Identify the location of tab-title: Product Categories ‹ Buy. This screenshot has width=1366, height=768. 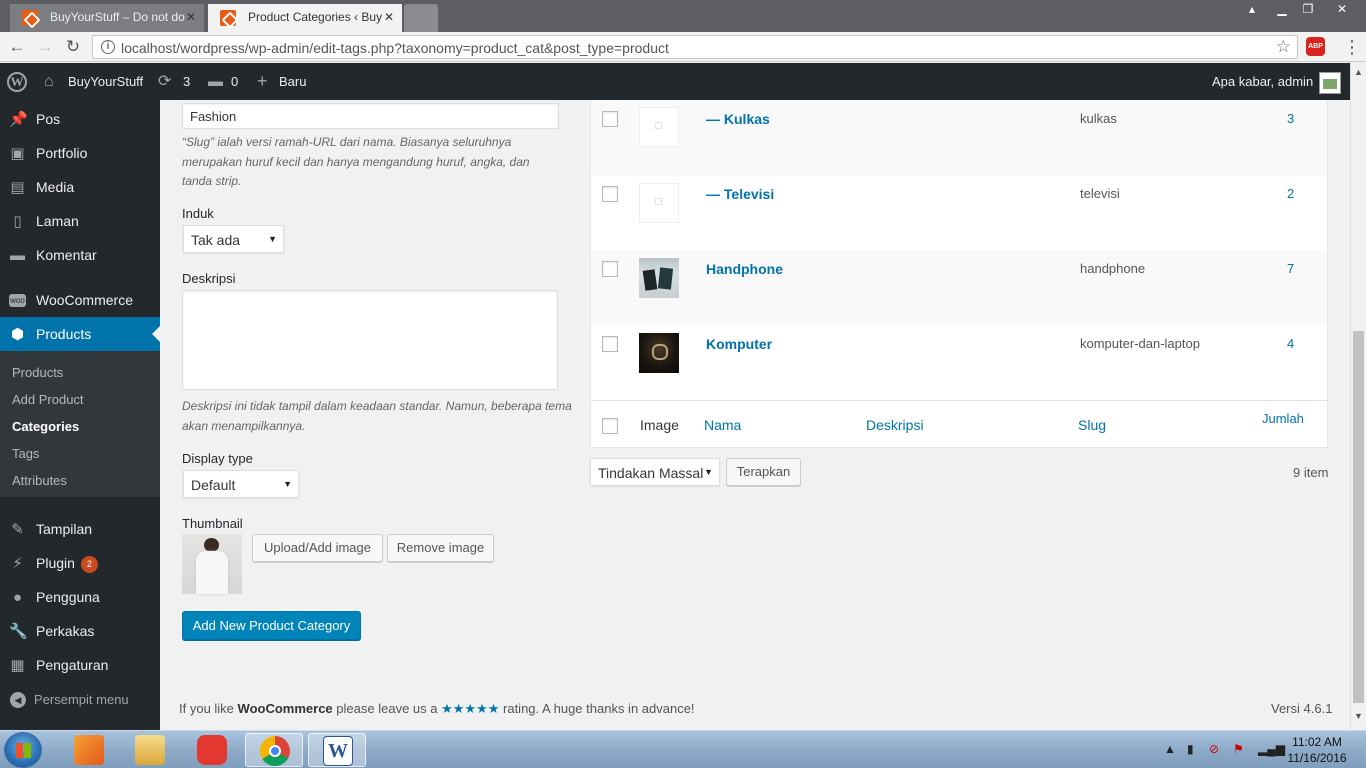
(315, 17).